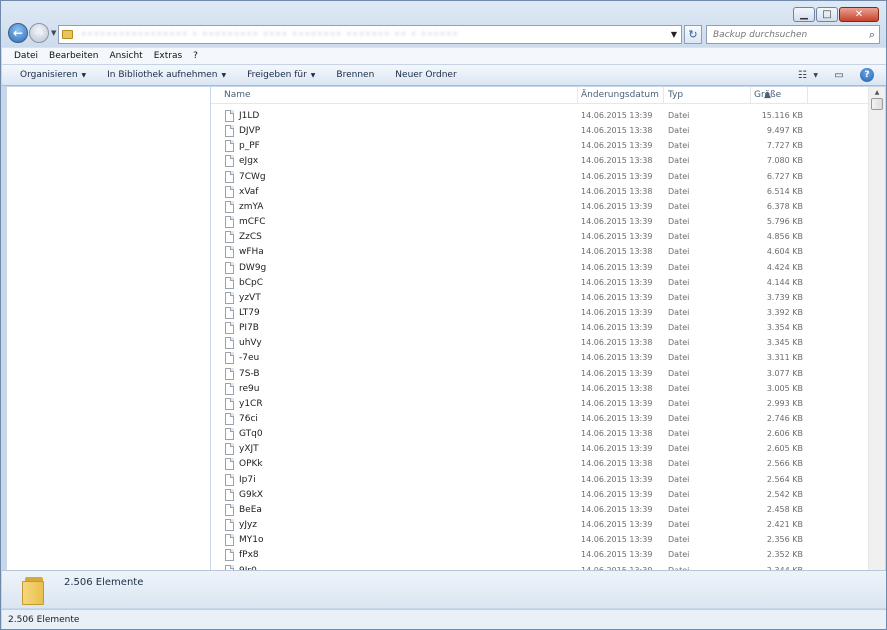 This screenshot has height=630, width=887. Describe the element at coordinates (784, 282) in the screenshot. I see `file-size: 4.144 KB` at that location.